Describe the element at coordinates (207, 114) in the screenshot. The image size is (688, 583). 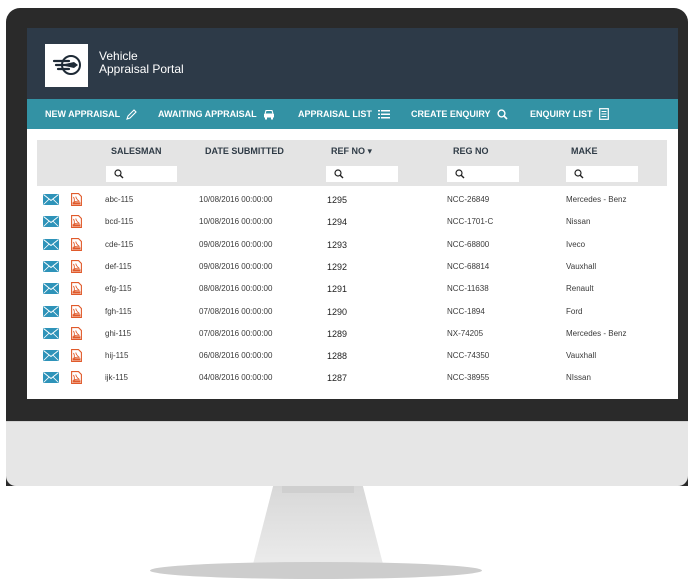
I see `nav-label-awaiting-appraisal: AWAITING APPRAISAL` at that location.